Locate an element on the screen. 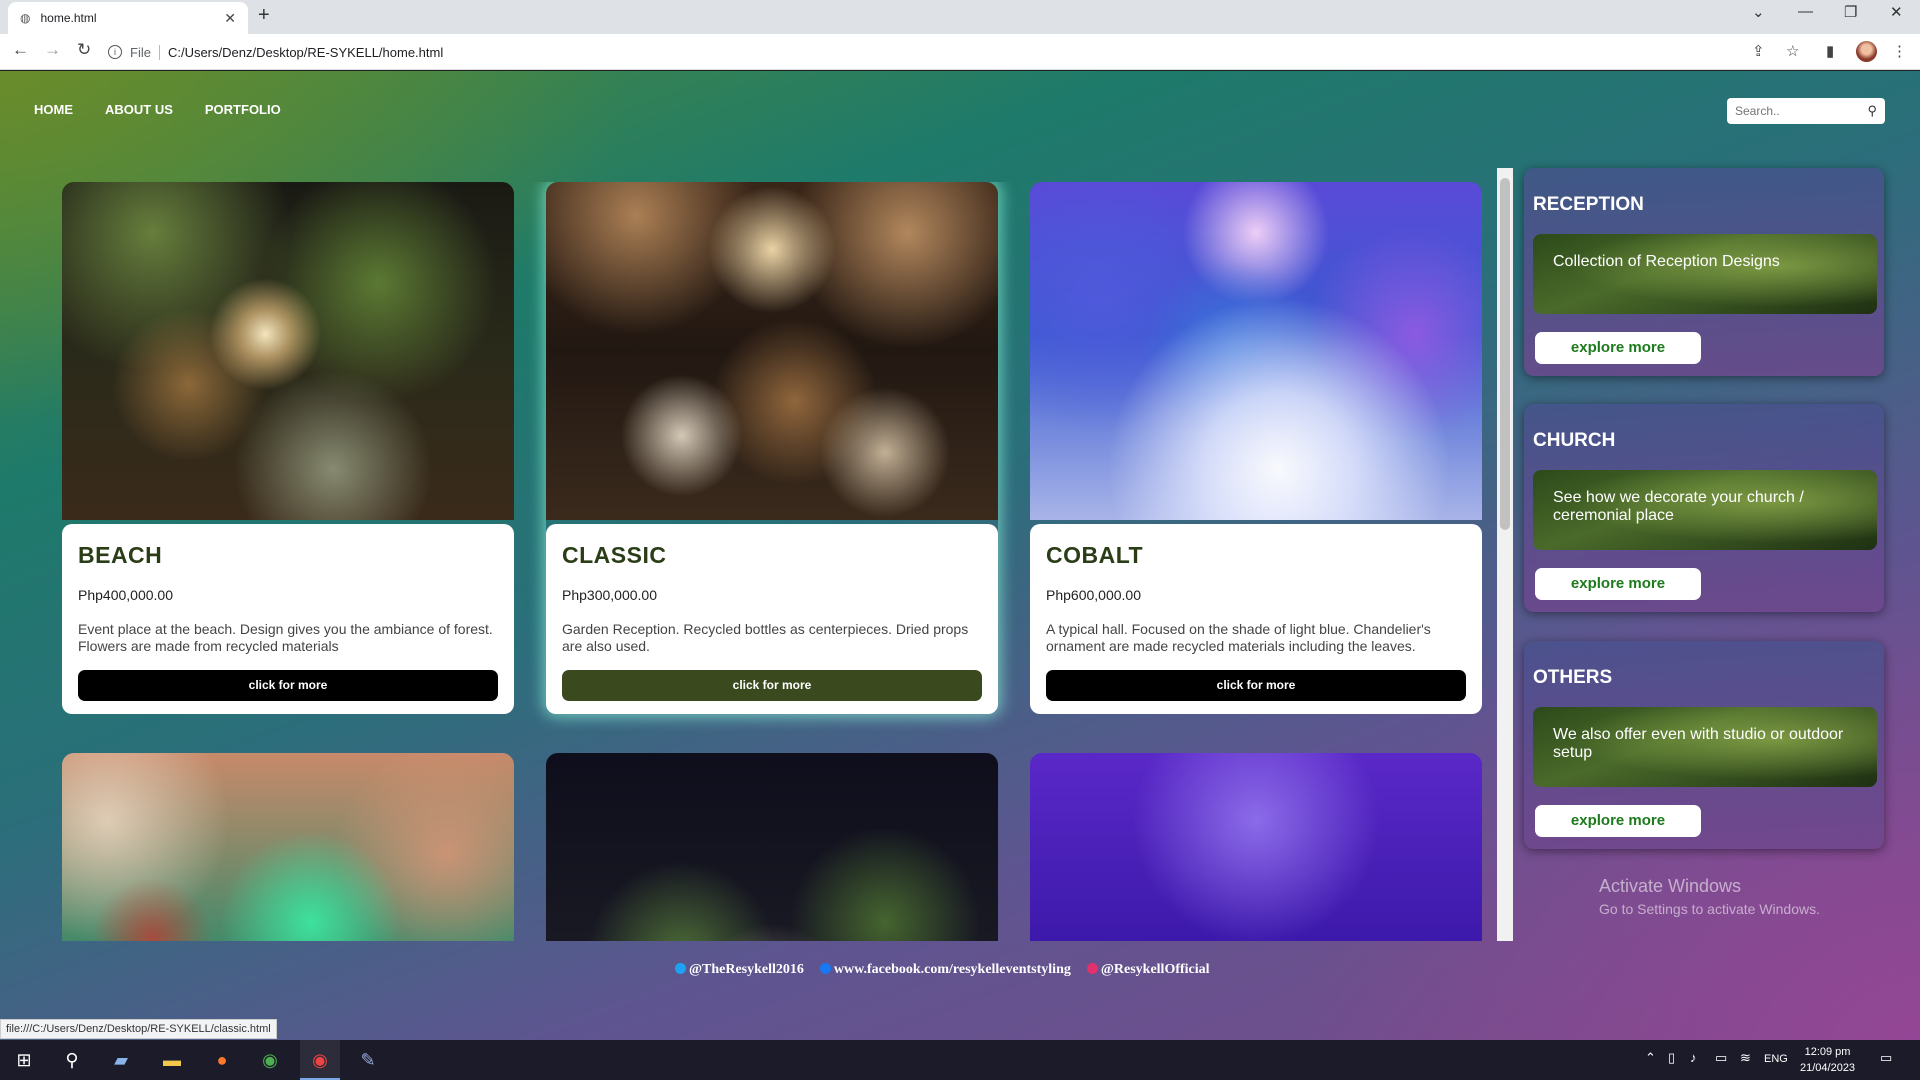 This screenshot has width=1920, height=1080. minimize-icon: — is located at coordinates (1805, 11).